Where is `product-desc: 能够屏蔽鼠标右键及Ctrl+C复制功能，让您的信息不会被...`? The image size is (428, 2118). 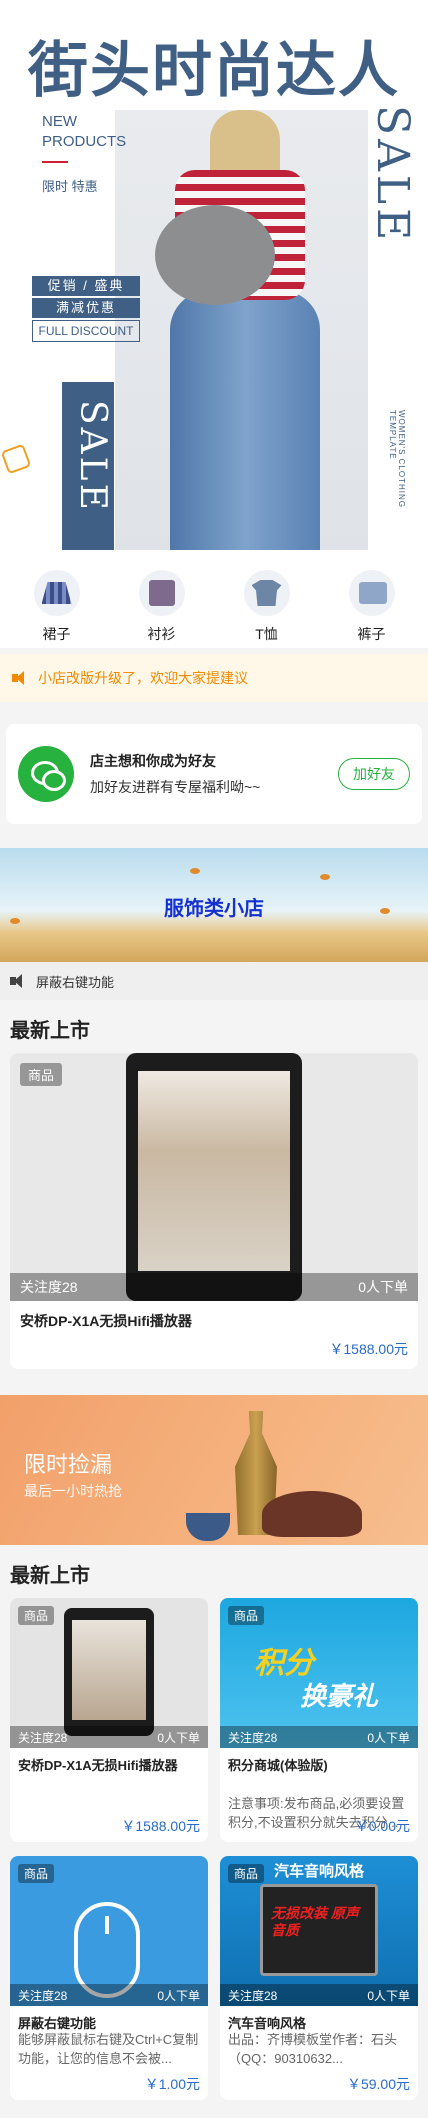
product-desc: 能够屏蔽鼠标右键及Ctrl+C复制功能，让您的信息不会被... is located at coordinates (108, 2049).